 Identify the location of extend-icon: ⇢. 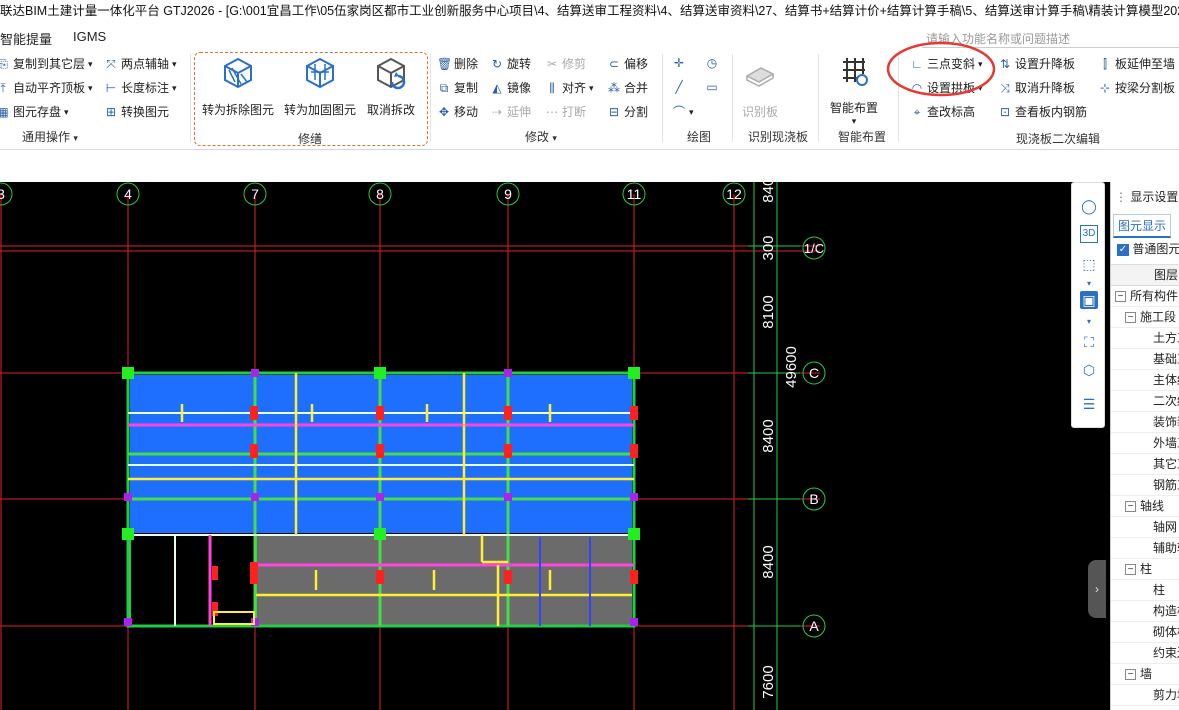
(497, 112).